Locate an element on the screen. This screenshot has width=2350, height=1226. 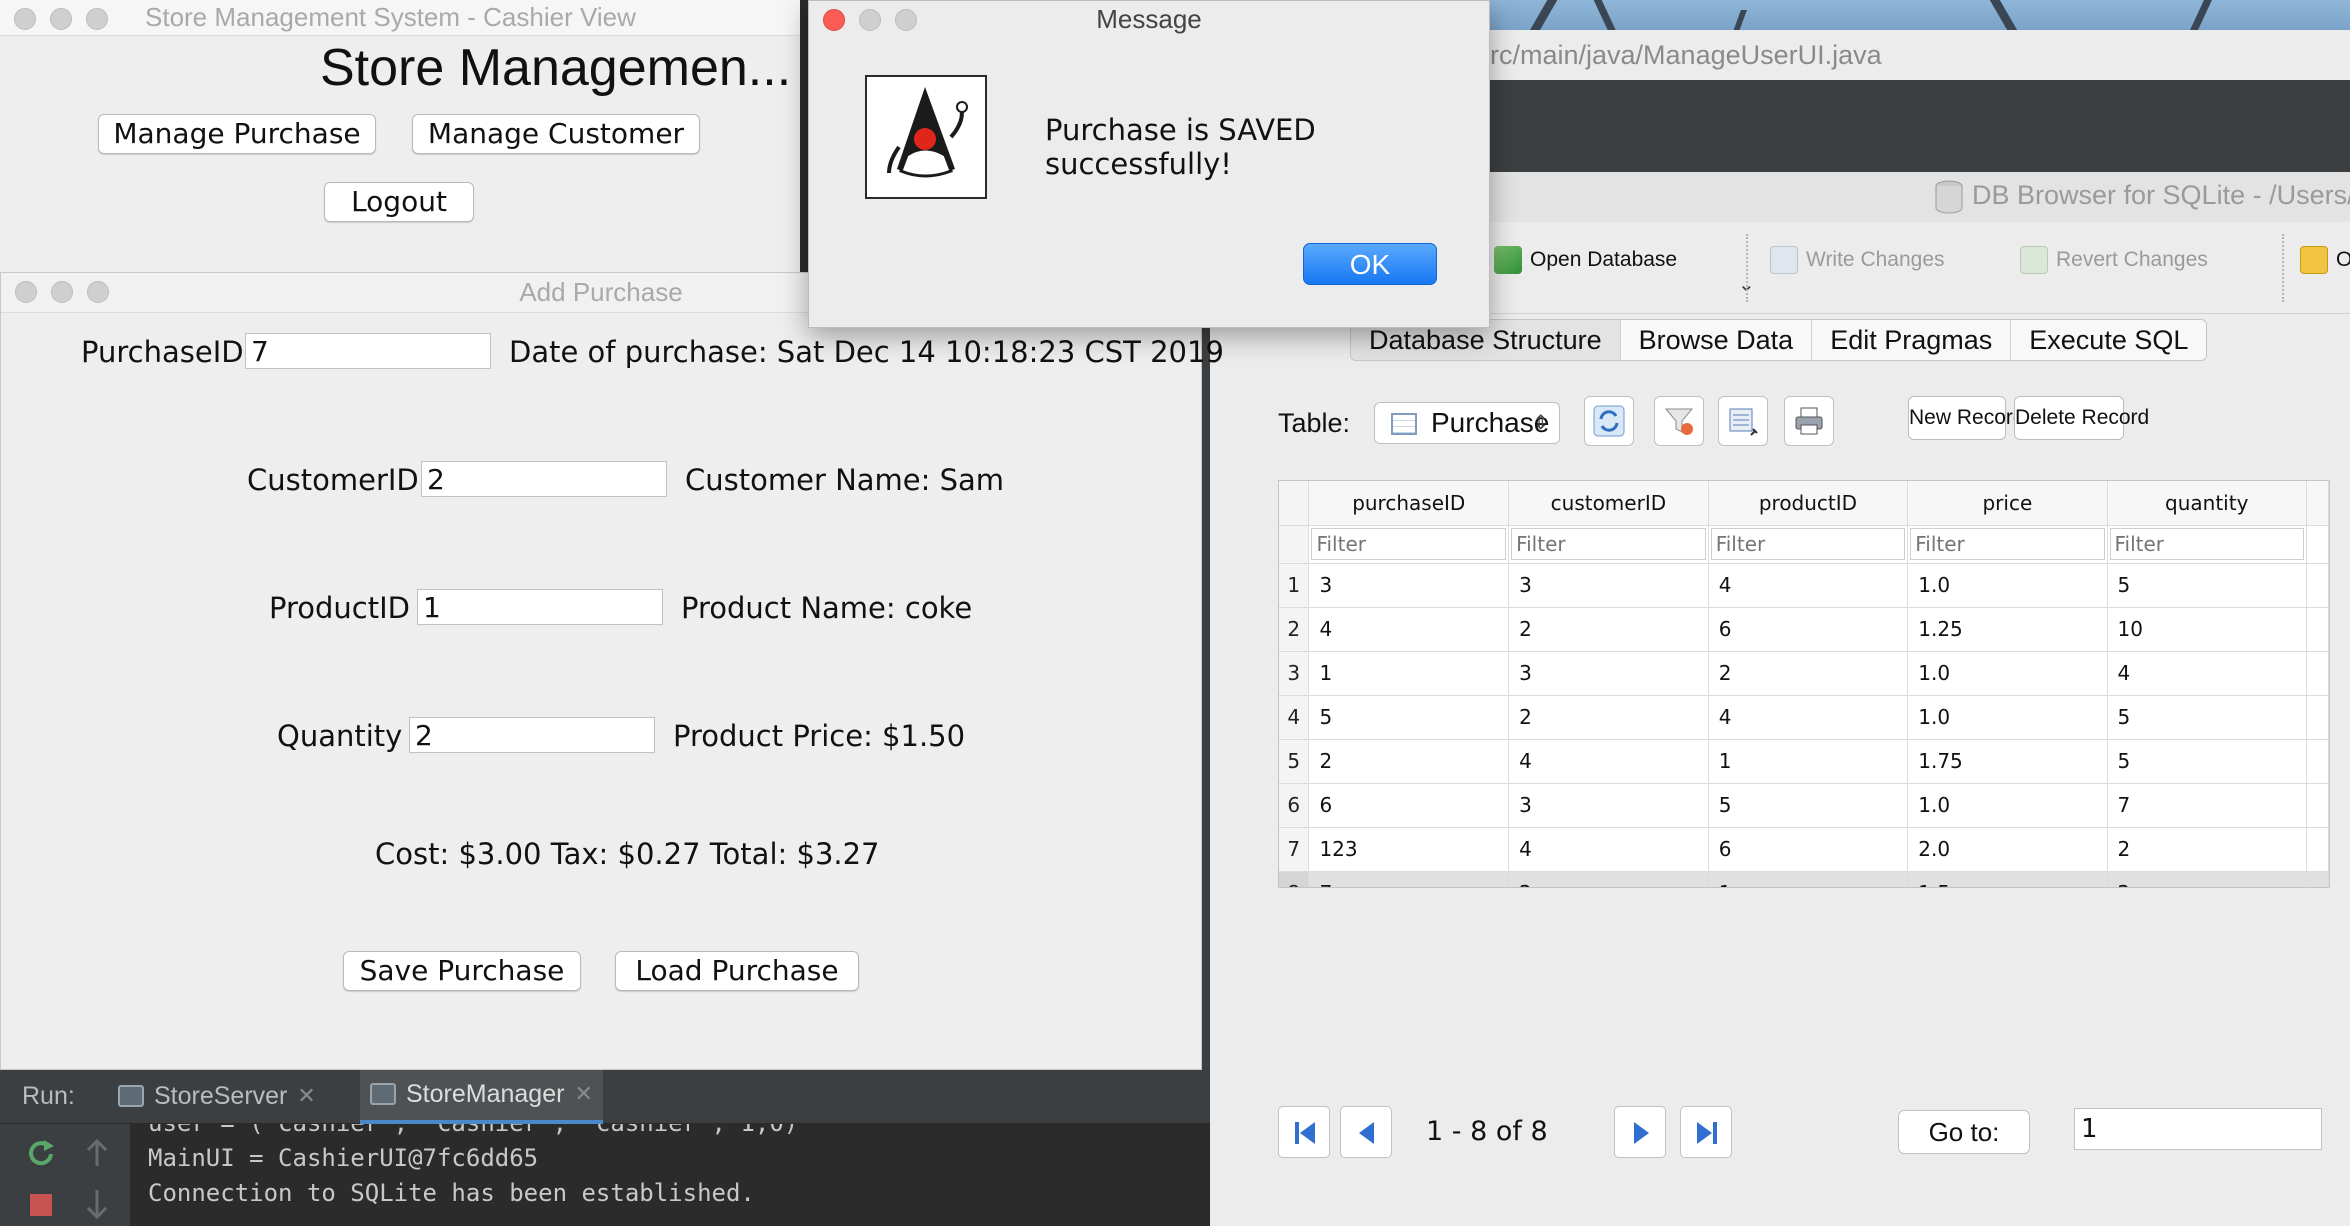
column-header: quantity is located at coordinates (2207, 503).